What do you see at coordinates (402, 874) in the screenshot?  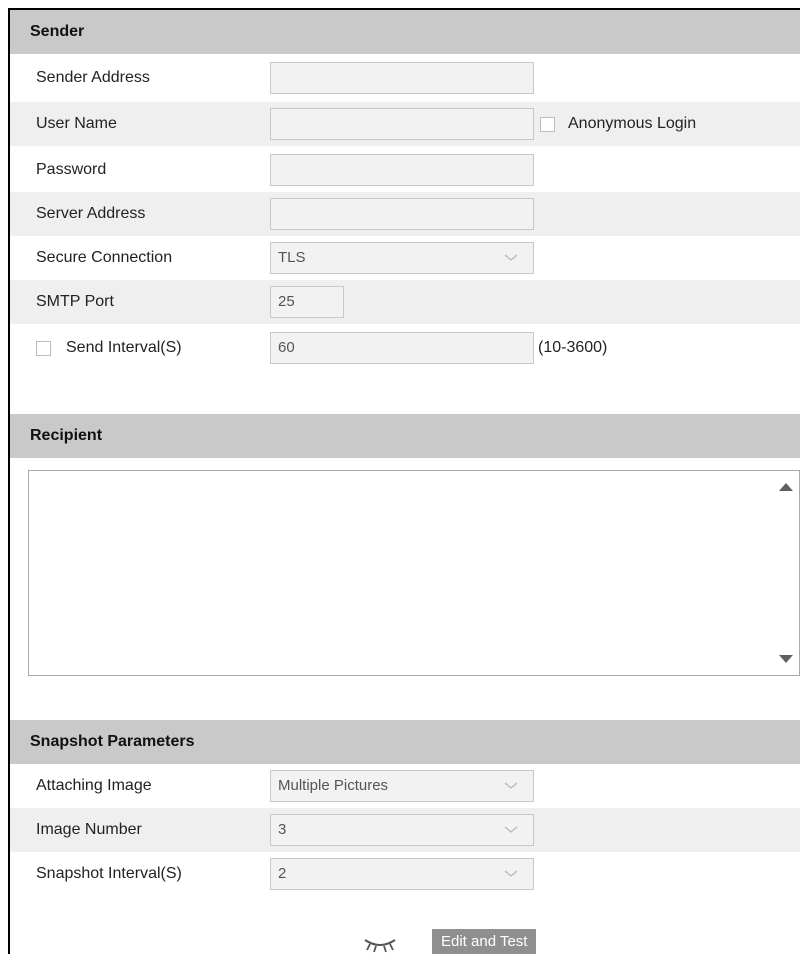 I see `snapshot-interval-select: 2` at bounding box center [402, 874].